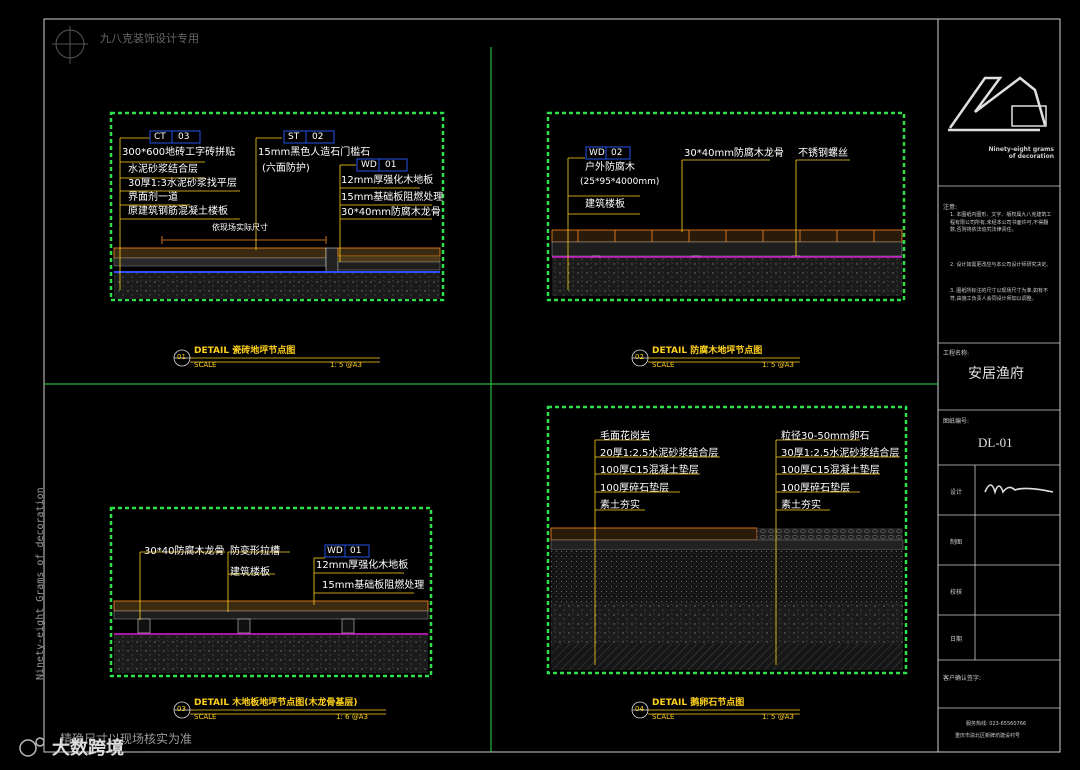  What do you see at coordinates (962, 678) in the screenshot?
I see `client-label: 客户确认签字:` at bounding box center [962, 678].